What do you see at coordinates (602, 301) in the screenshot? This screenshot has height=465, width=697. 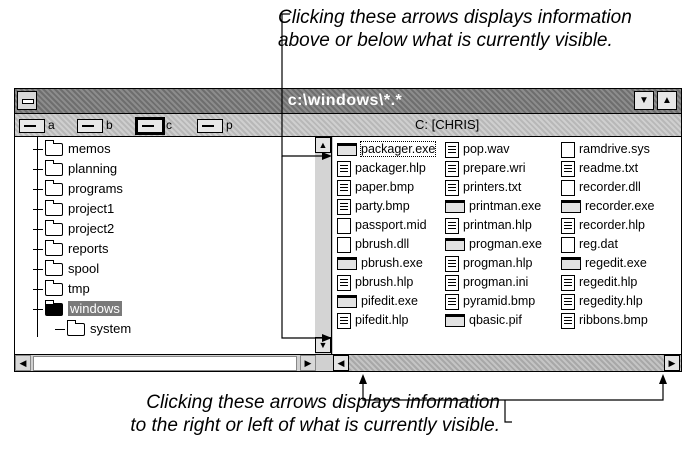 I see `file-item: regedity.hlp` at bounding box center [602, 301].